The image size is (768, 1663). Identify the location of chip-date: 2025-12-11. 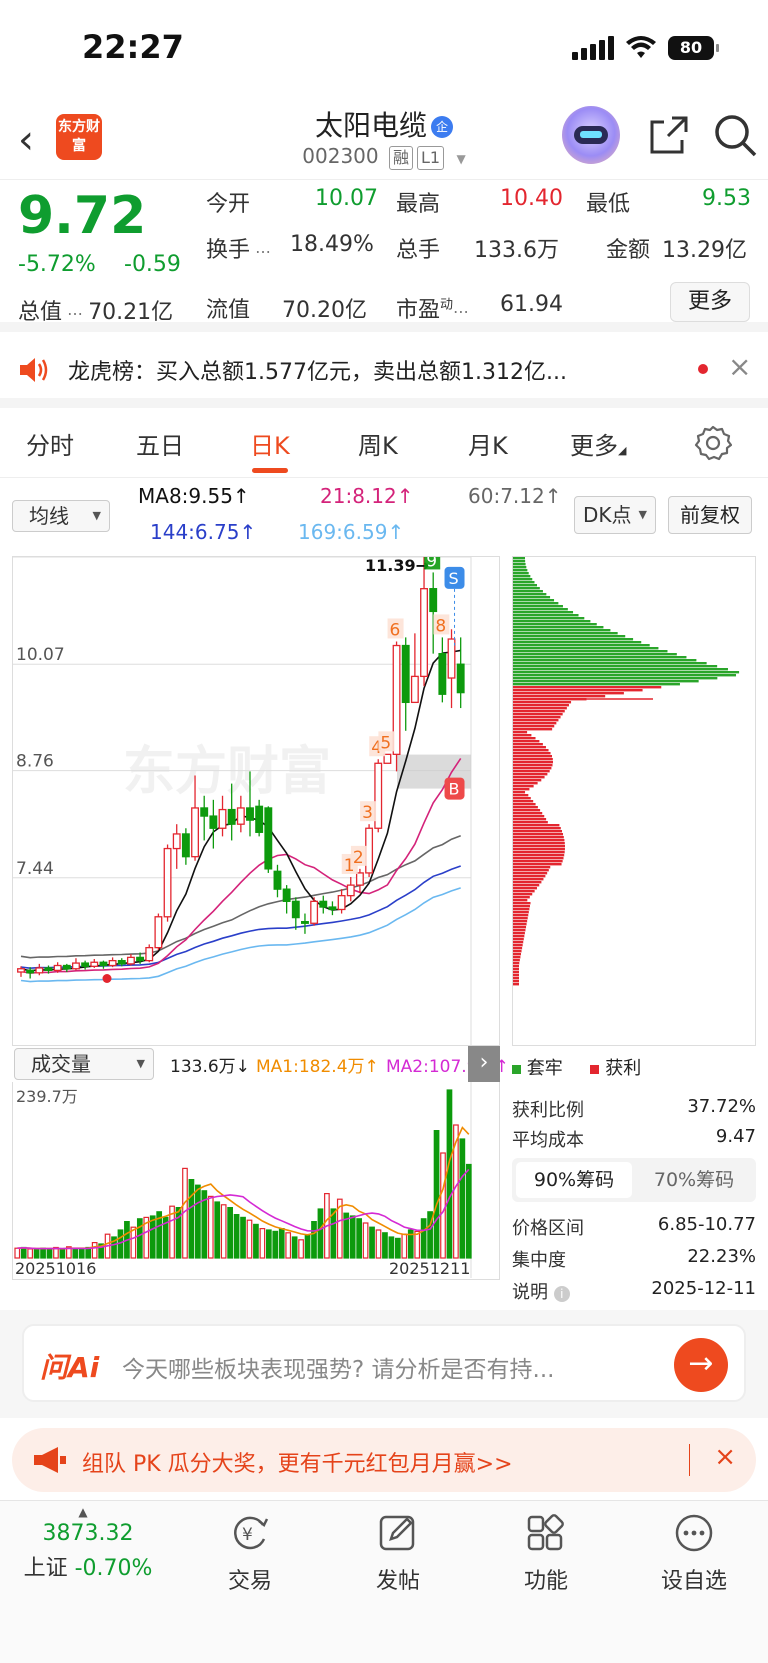
(703, 1288).